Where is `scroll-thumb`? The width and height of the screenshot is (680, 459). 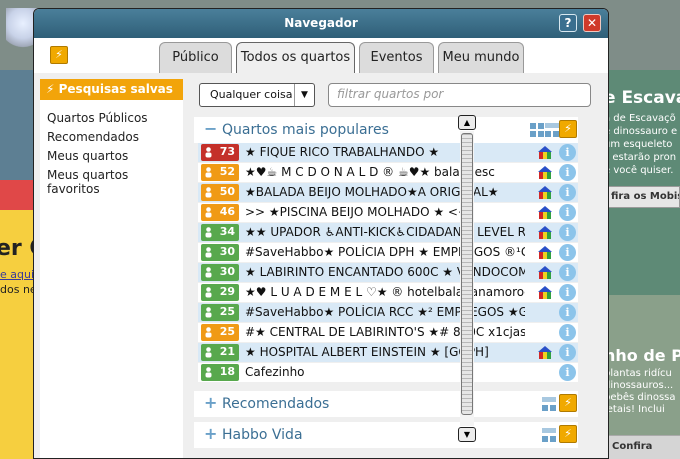 scroll-thumb is located at coordinates (467, 274).